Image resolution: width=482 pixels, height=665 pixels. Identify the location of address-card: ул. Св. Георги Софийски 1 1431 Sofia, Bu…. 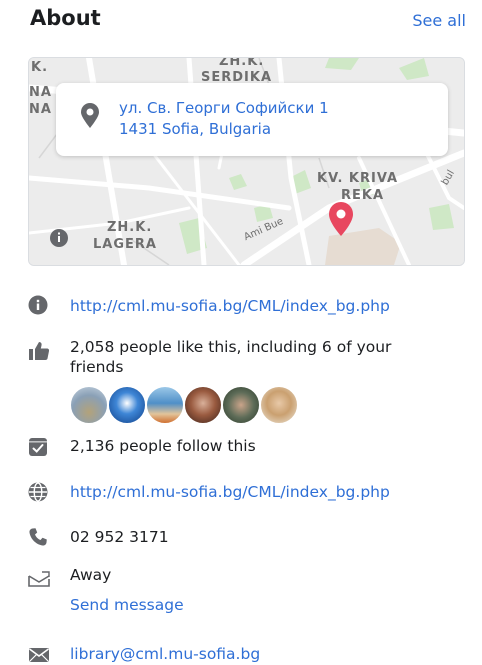
(252, 119).